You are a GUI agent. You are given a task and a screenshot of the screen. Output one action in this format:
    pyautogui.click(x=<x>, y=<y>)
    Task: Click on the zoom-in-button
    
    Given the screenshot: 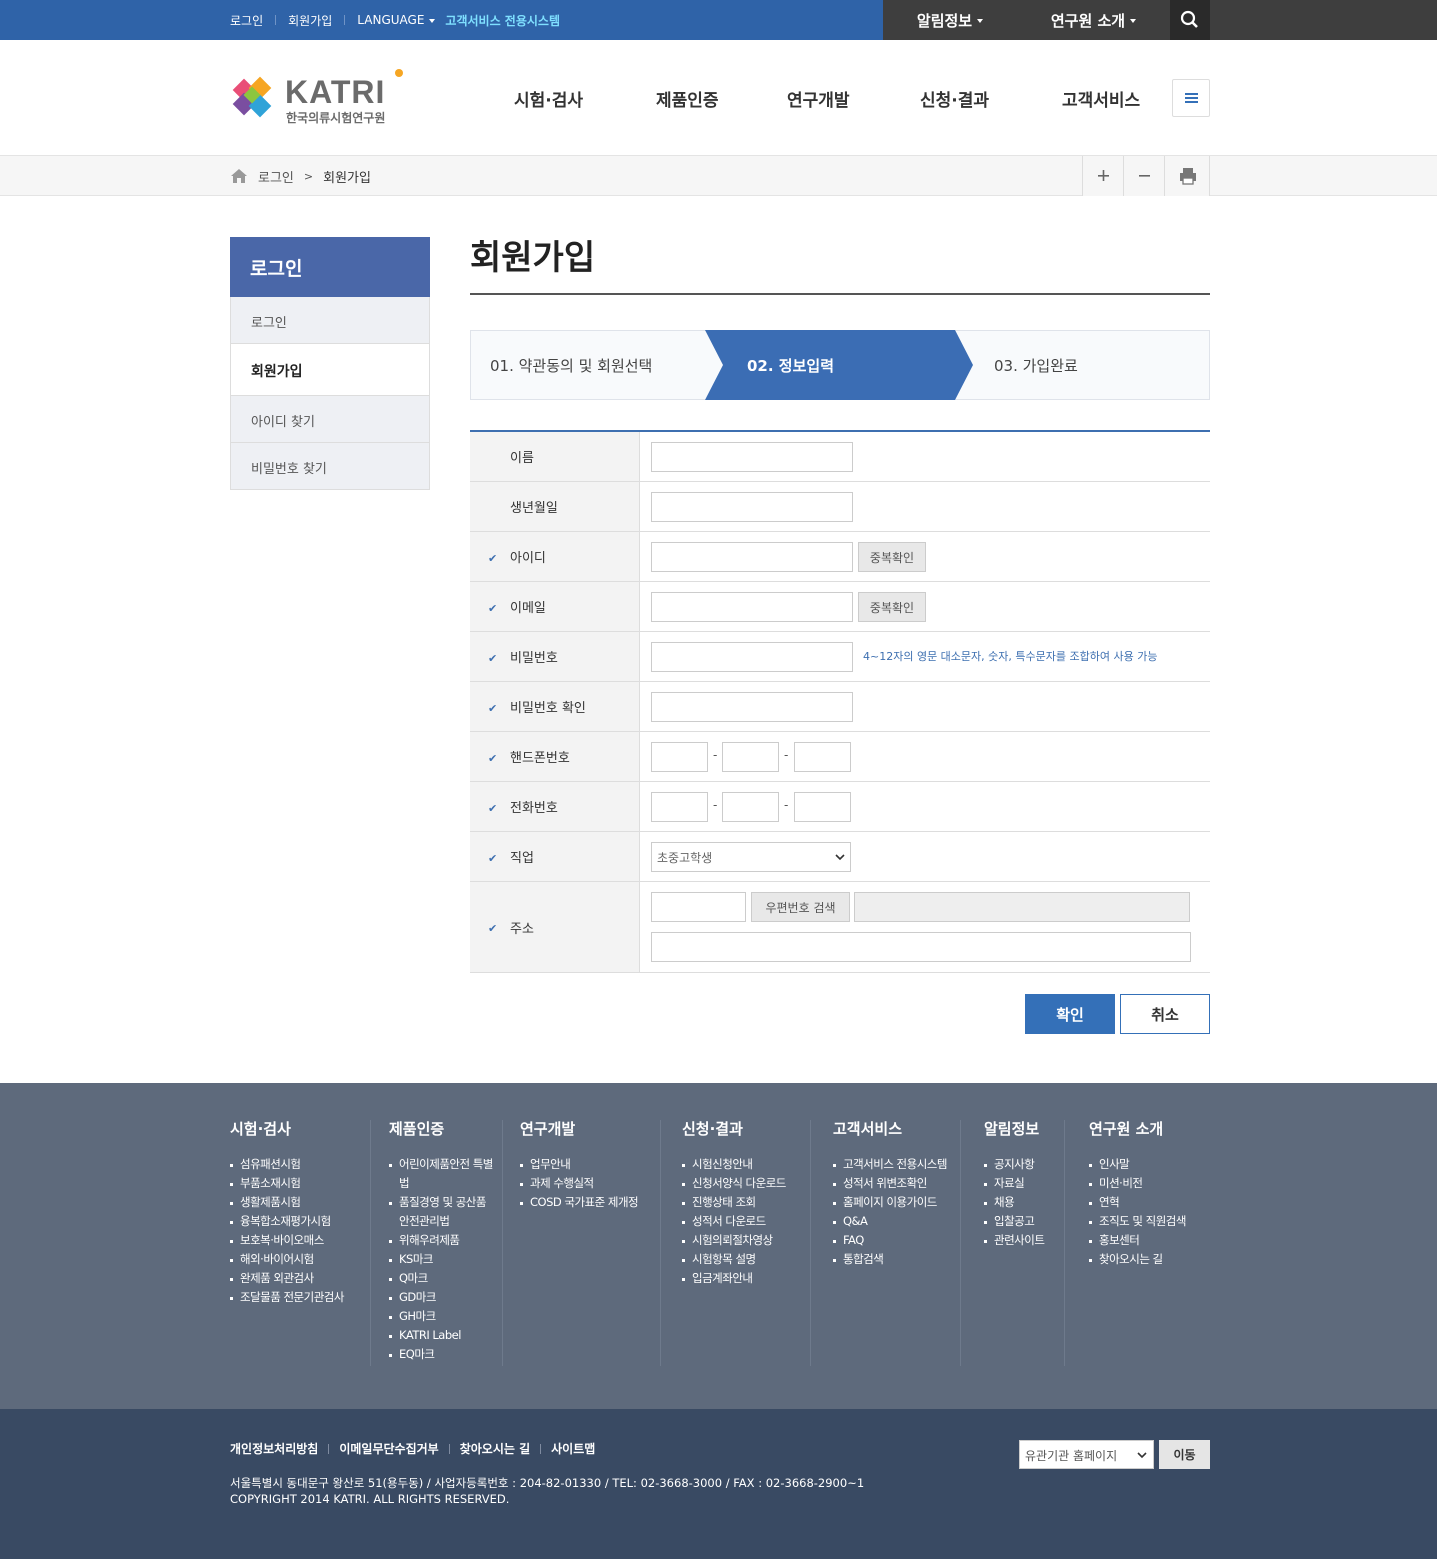 What is the action you would take?
    pyautogui.click(x=1102, y=176)
    